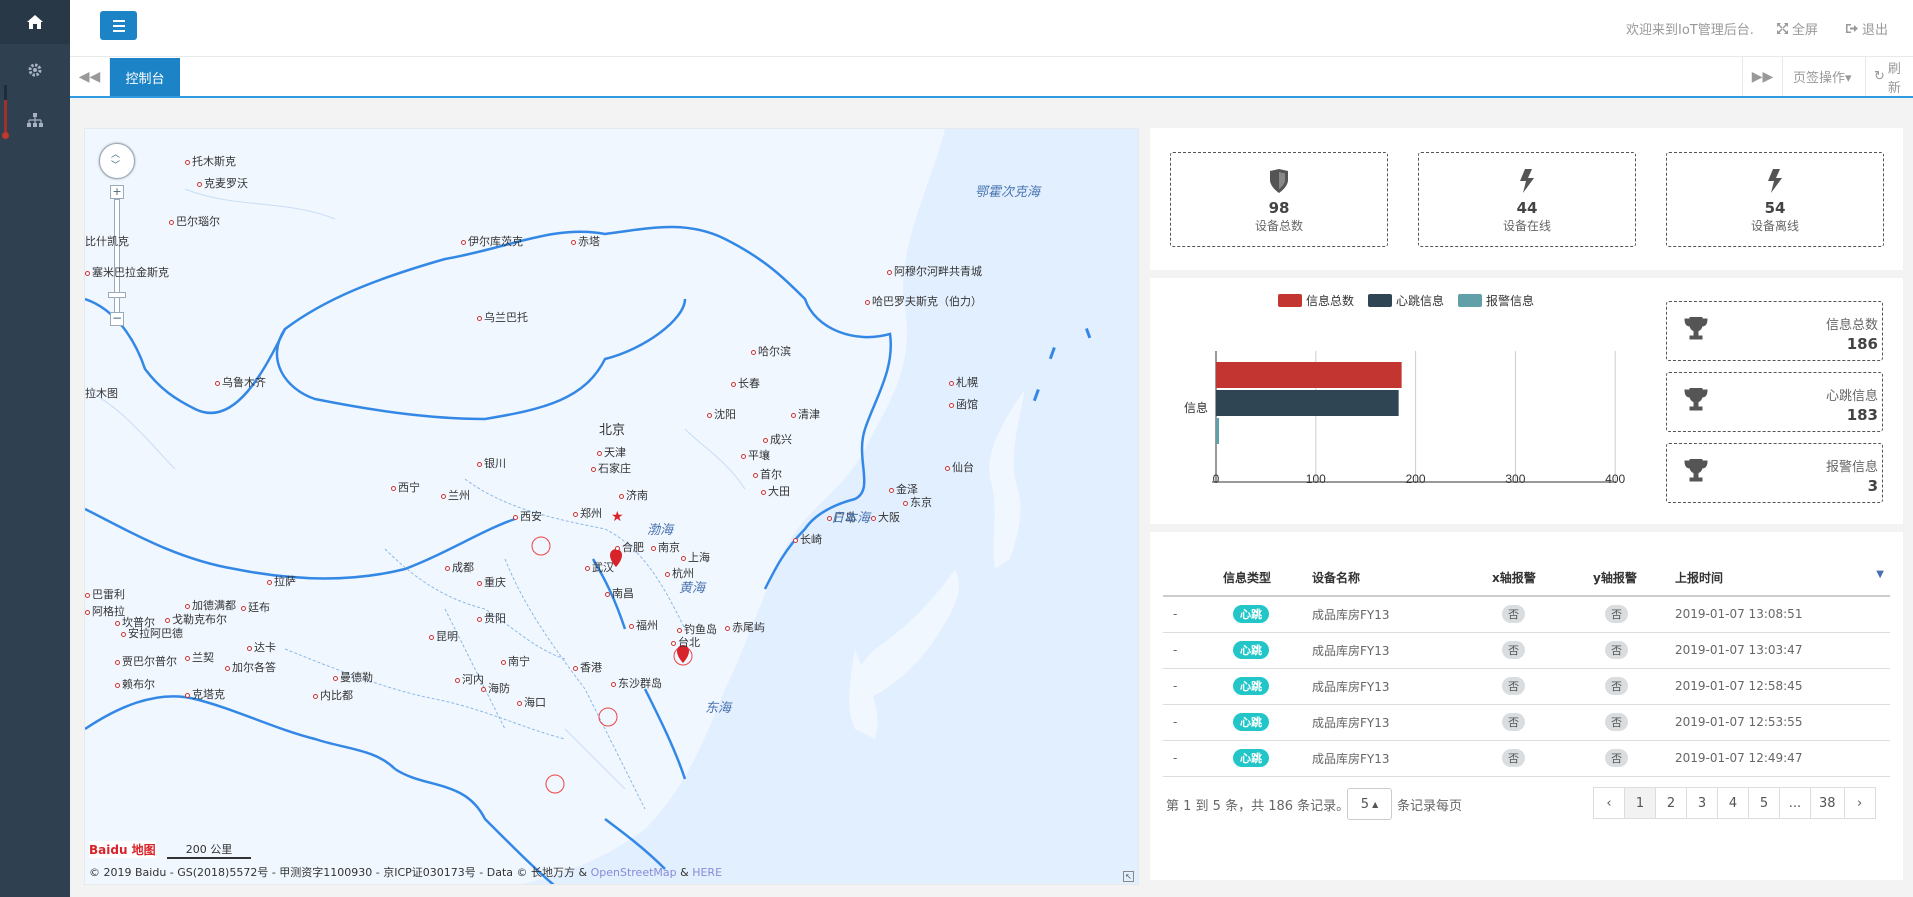 Image resolution: width=1913 pixels, height=897 pixels. Describe the element at coordinates (685, 642) in the screenshot. I see `map-city-label: 台北` at that location.